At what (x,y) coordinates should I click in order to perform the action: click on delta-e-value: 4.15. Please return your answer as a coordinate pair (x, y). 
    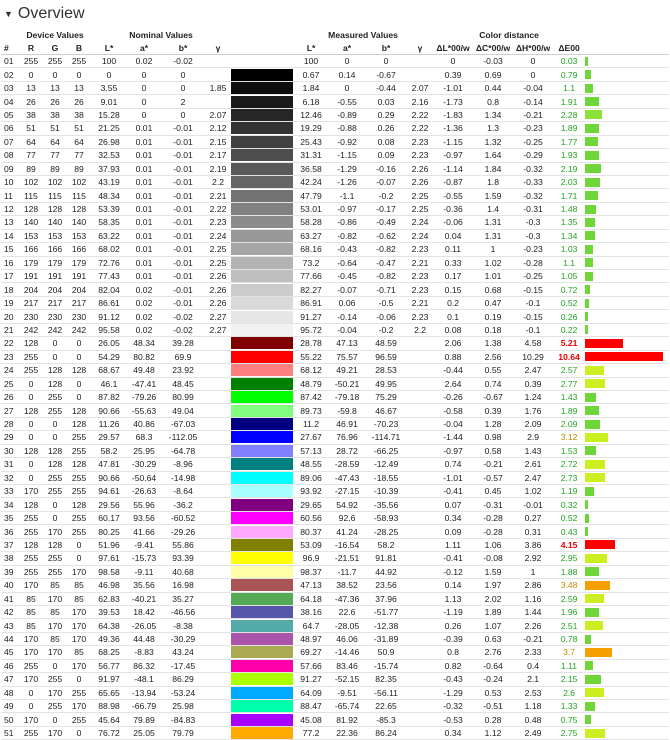
    Looking at the image, I should click on (569, 545).